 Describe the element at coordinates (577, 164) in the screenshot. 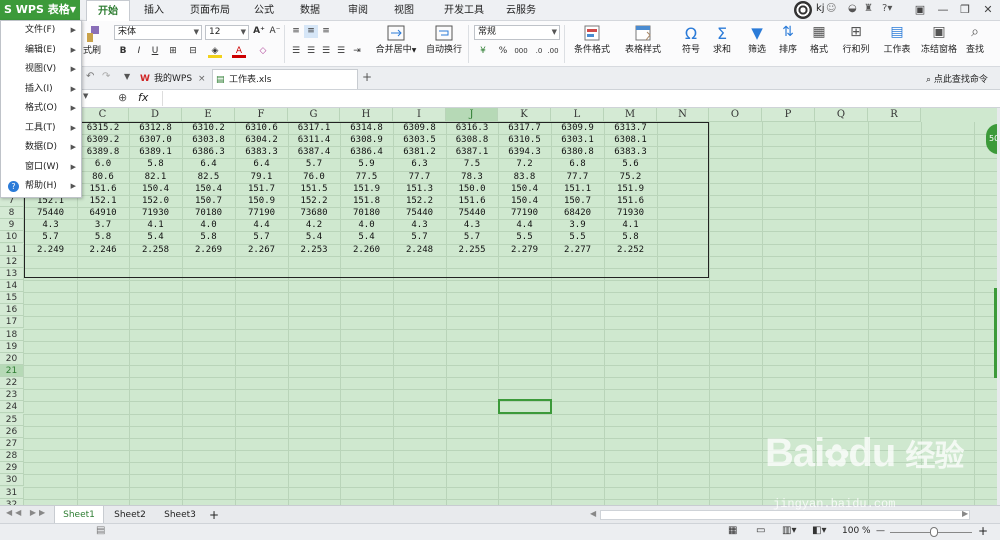

I see `table-cell: 6.8` at that location.